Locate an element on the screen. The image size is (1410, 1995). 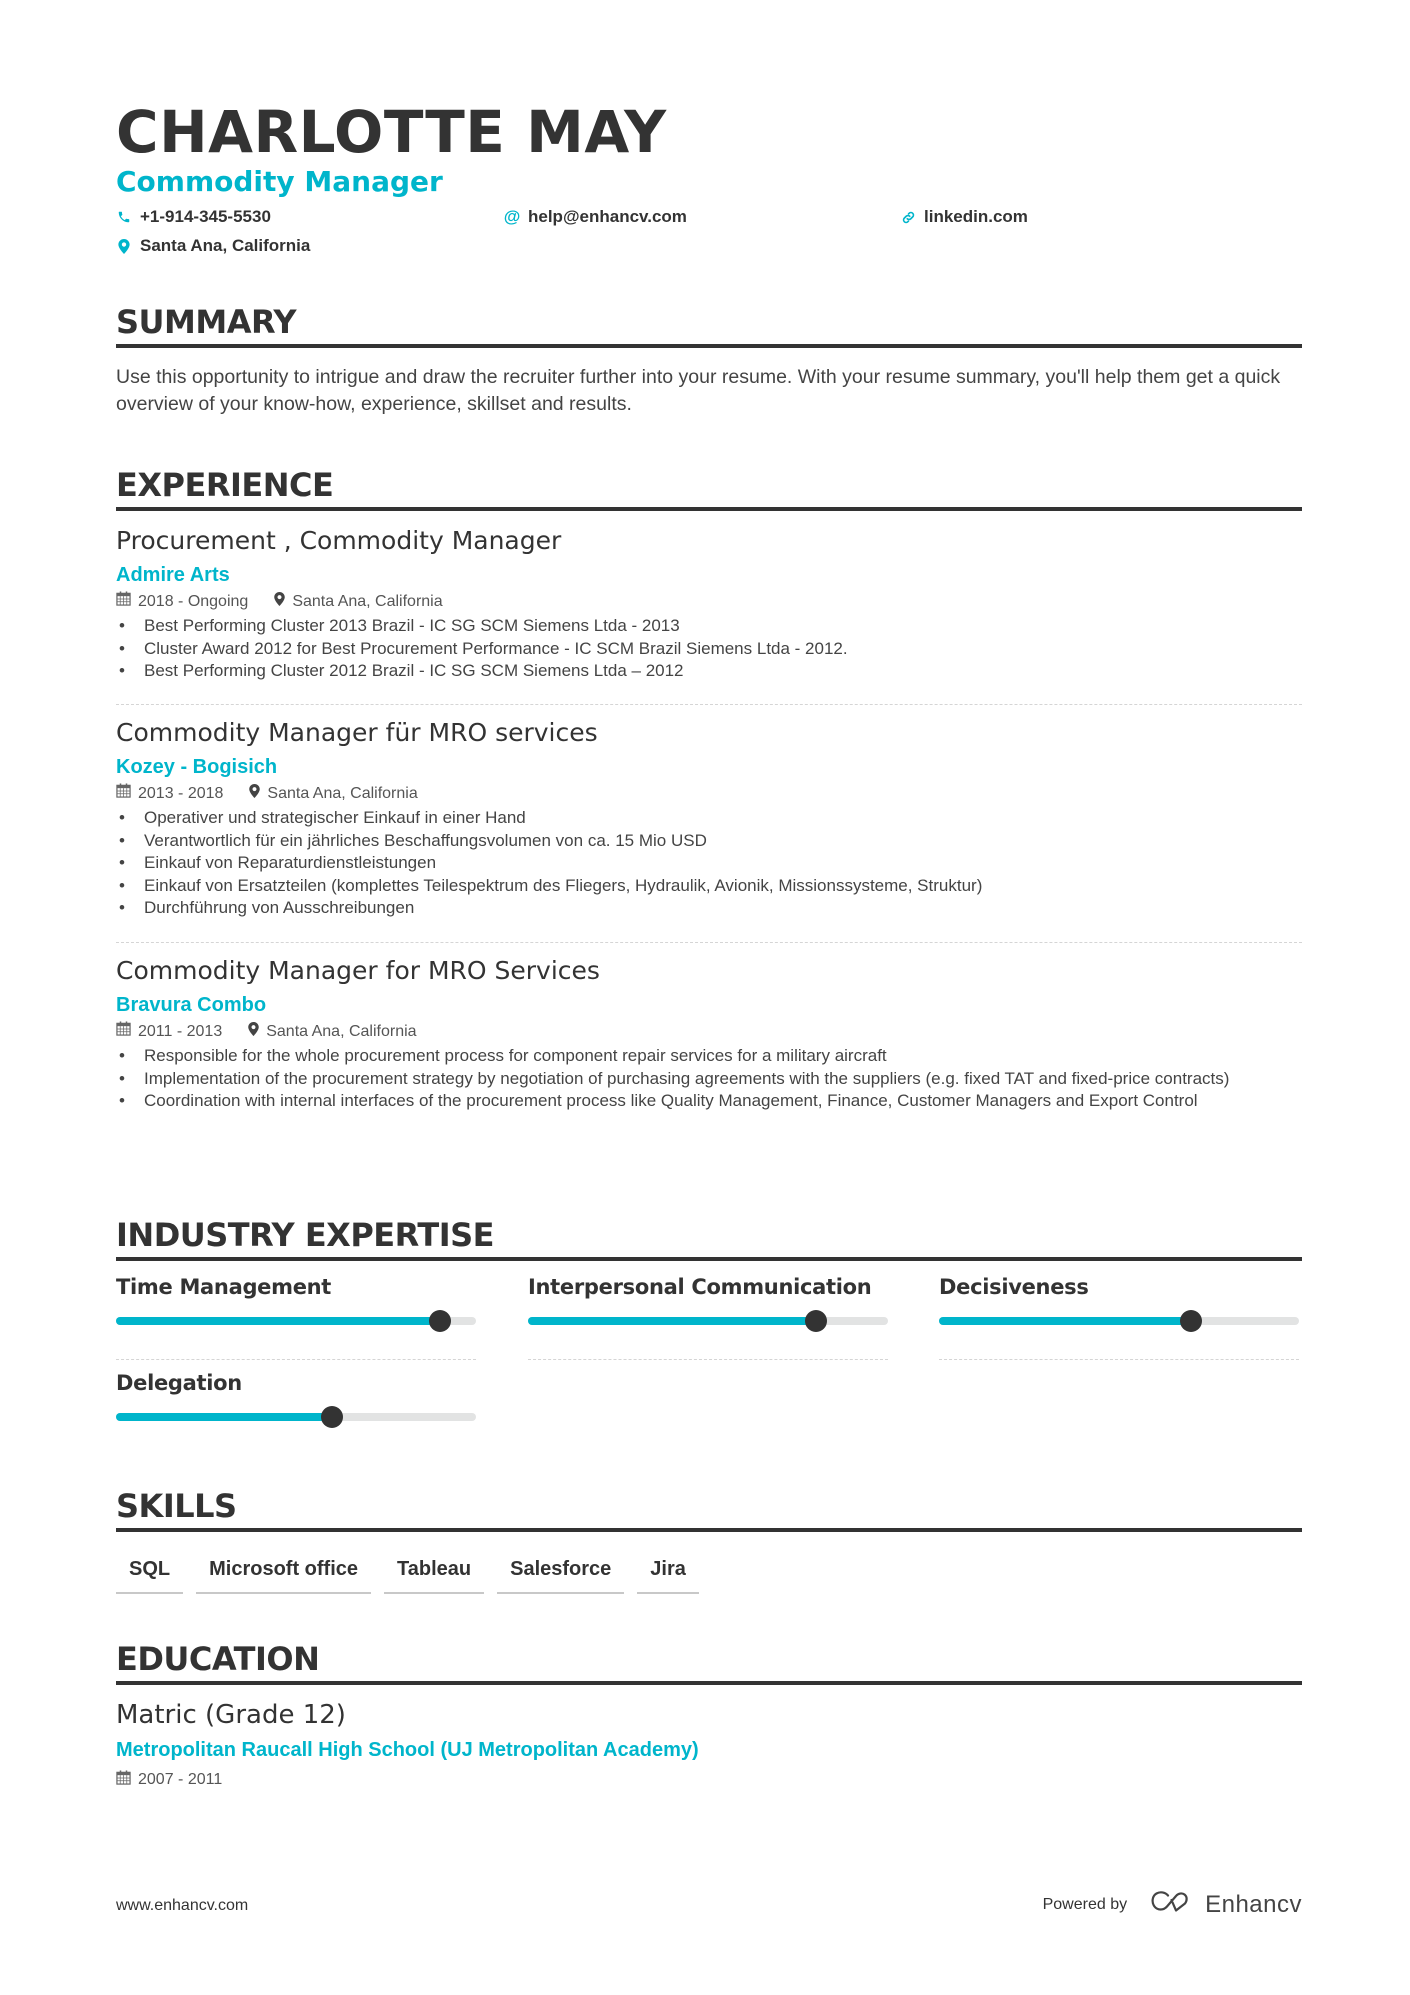
skill-tag: Microsoft office is located at coordinates (284, 1575).